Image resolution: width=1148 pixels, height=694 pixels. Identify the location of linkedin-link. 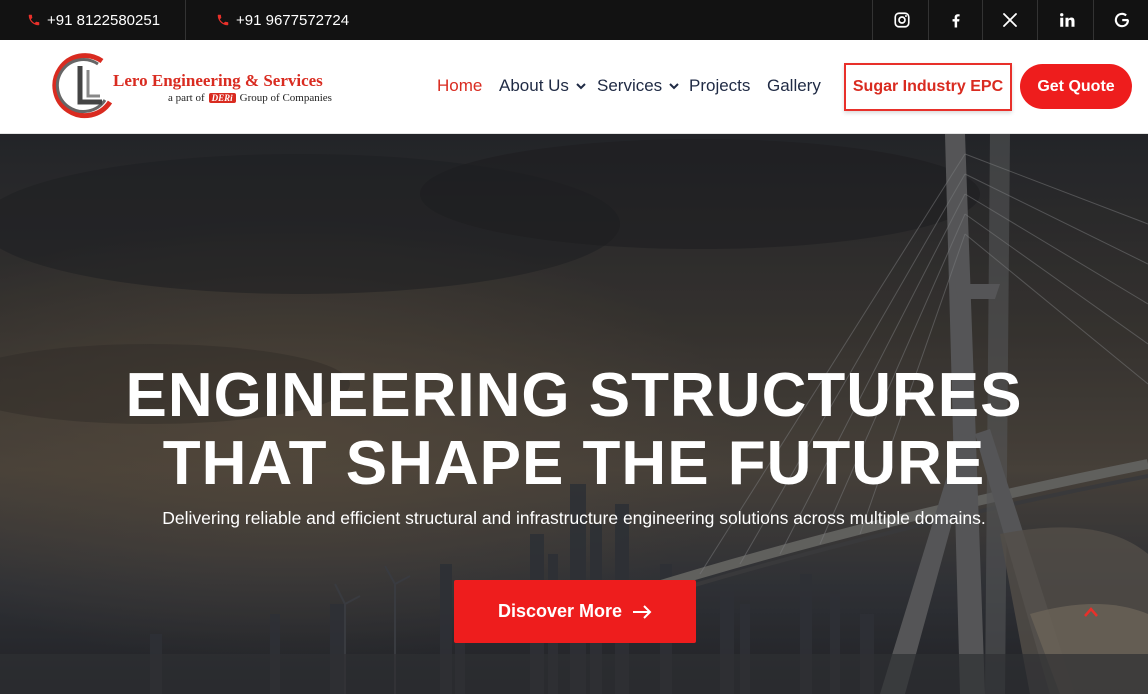
(1067, 20).